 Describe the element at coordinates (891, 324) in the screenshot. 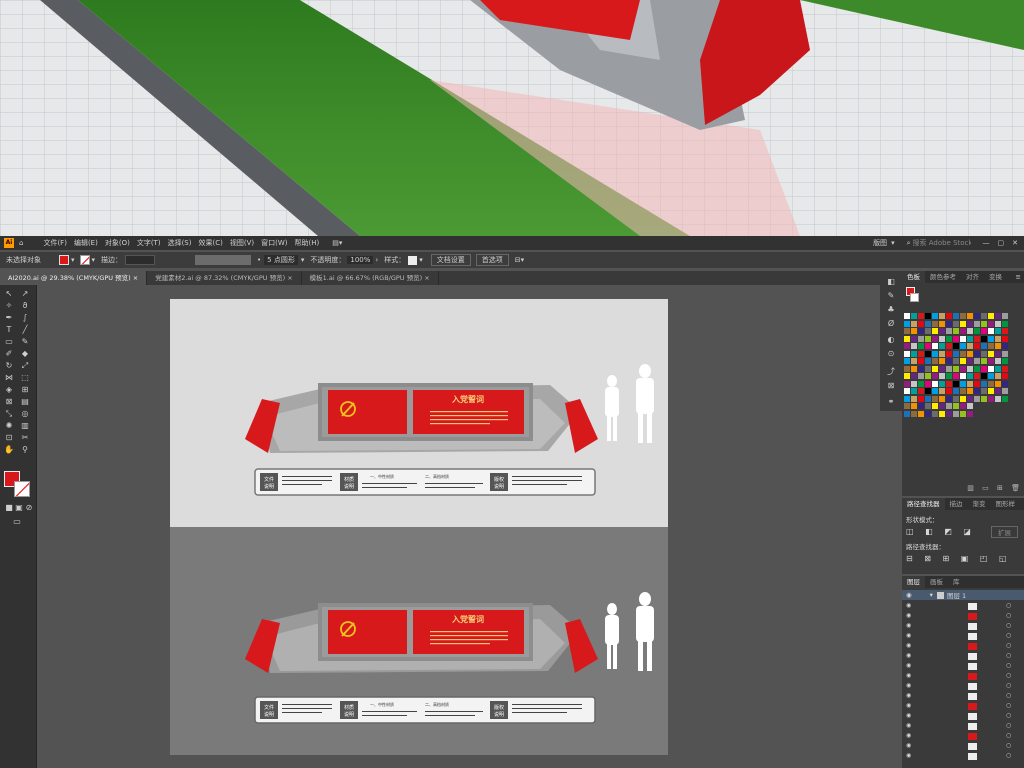

I see `type-panel-icon: Ø` at that location.